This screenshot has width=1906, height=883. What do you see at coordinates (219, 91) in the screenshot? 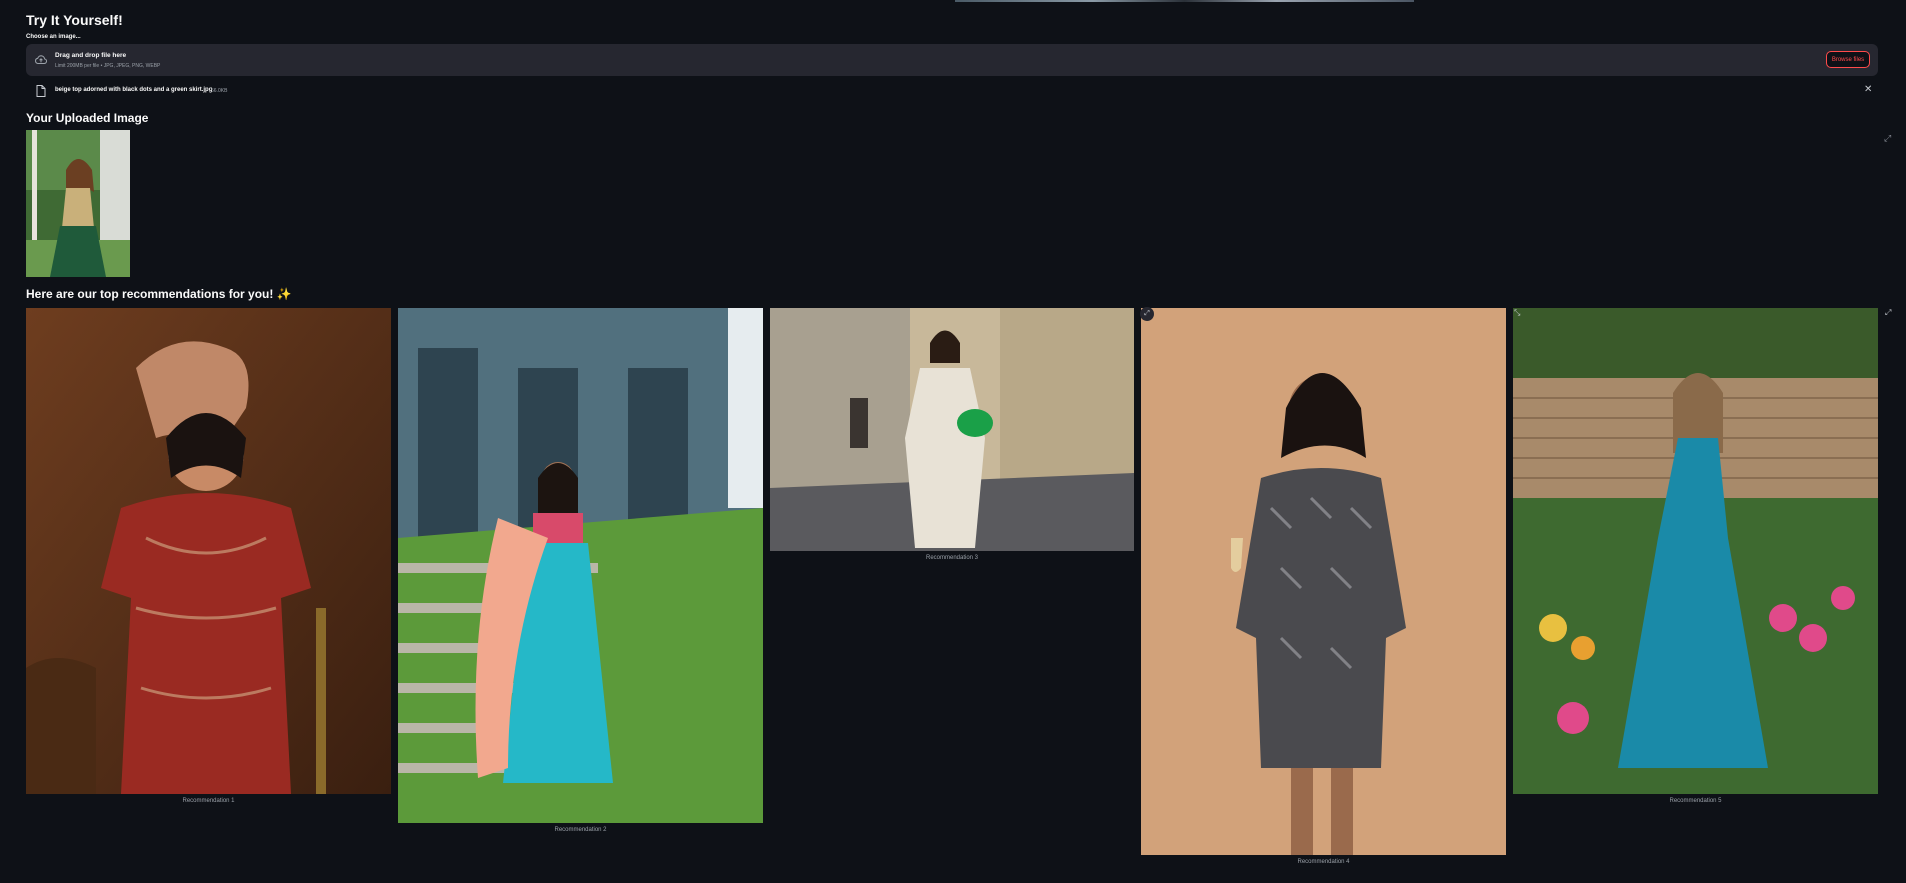
I see `uploaded-file-size: 56.0KB` at bounding box center [219, 91].